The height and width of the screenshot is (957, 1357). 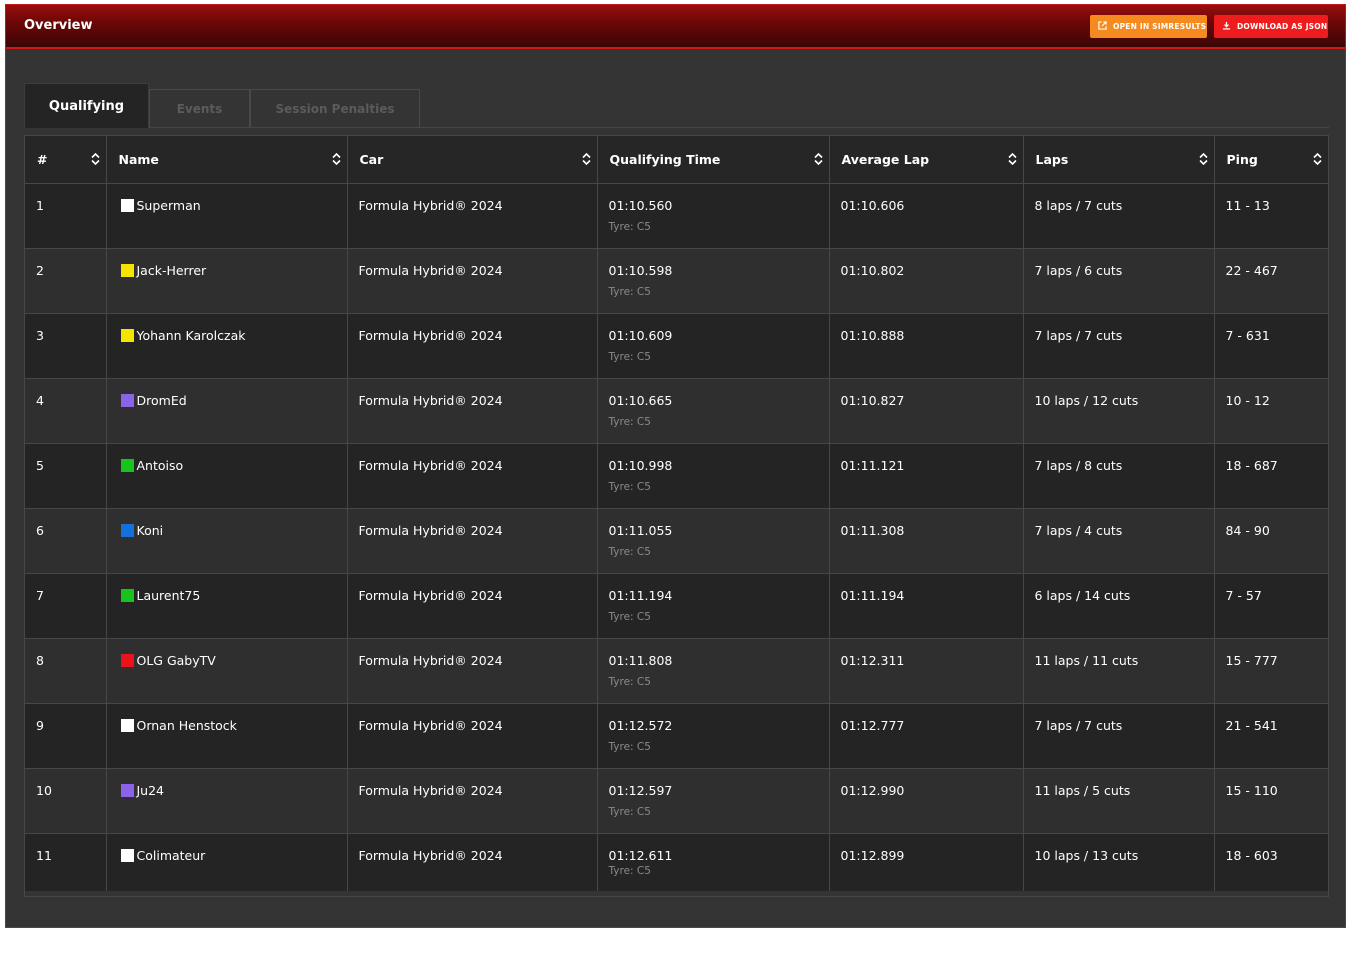 What do you see at coordinates (640, 270) in the screenshot?
I see `qualifying-time: 01:10.598` at bounding box center [640, 270].